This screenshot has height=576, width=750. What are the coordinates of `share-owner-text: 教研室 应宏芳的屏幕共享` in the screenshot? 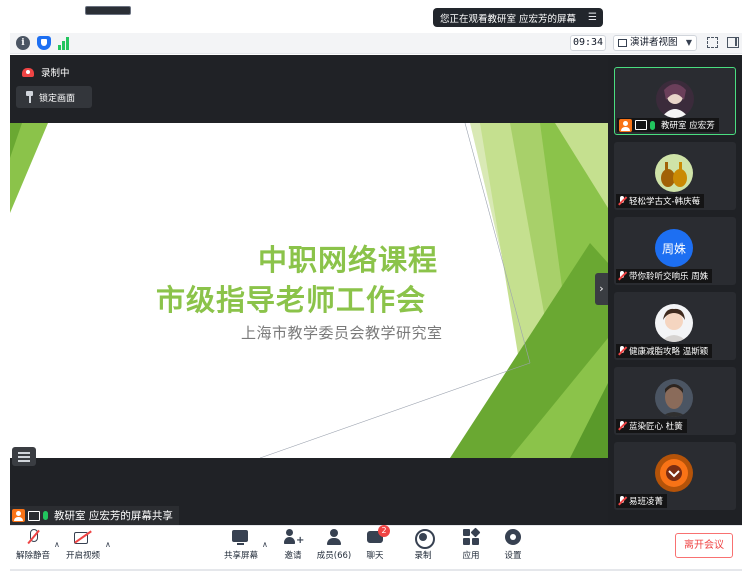 It's located at (113, 516).